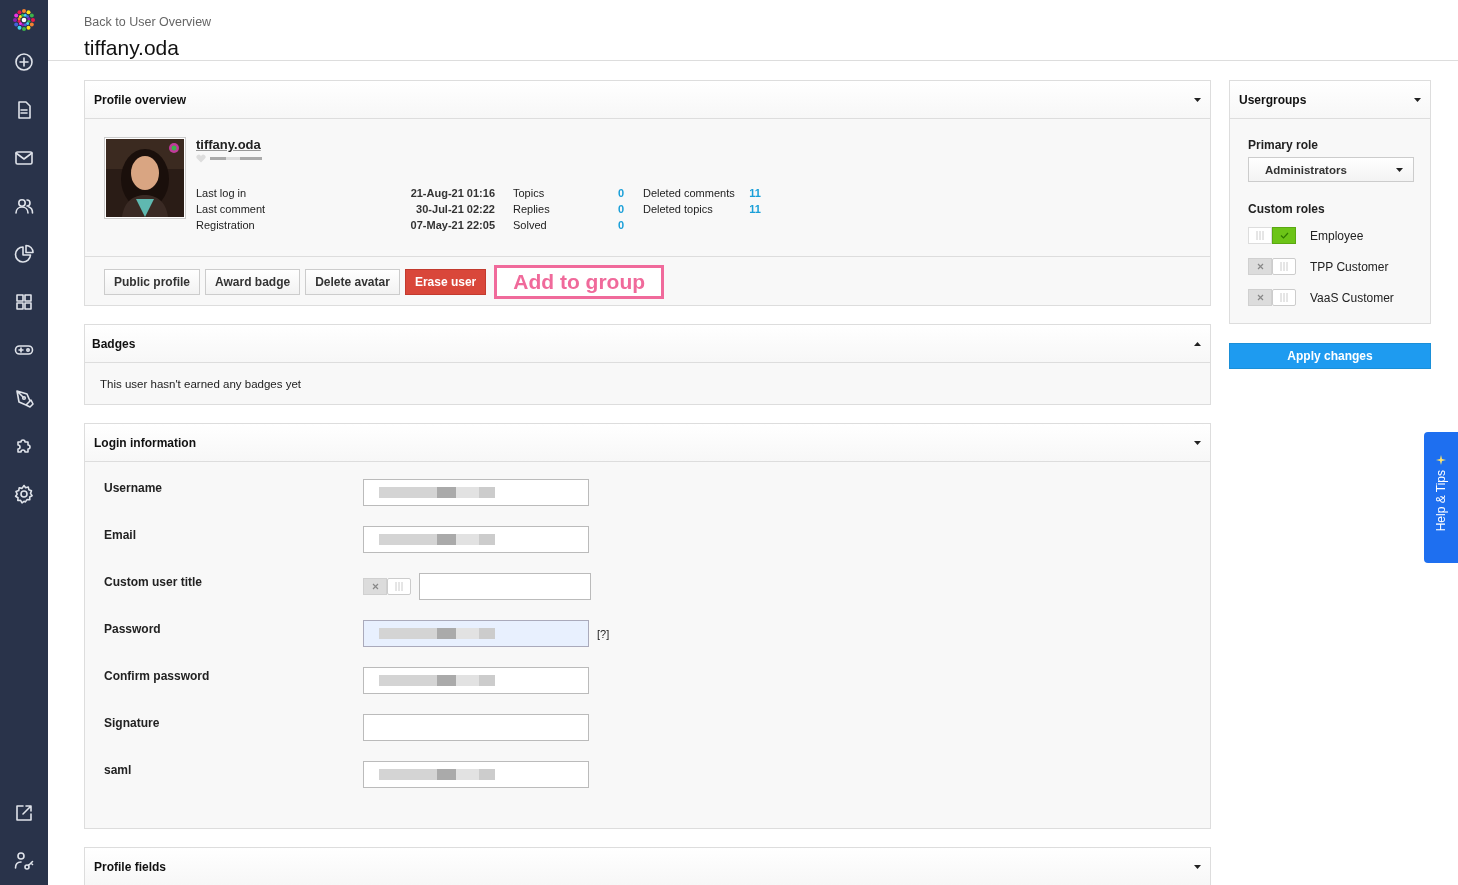 This screenshot has width=1458, height=885. I want to click on action-button: Award badge, so click(253, 282).